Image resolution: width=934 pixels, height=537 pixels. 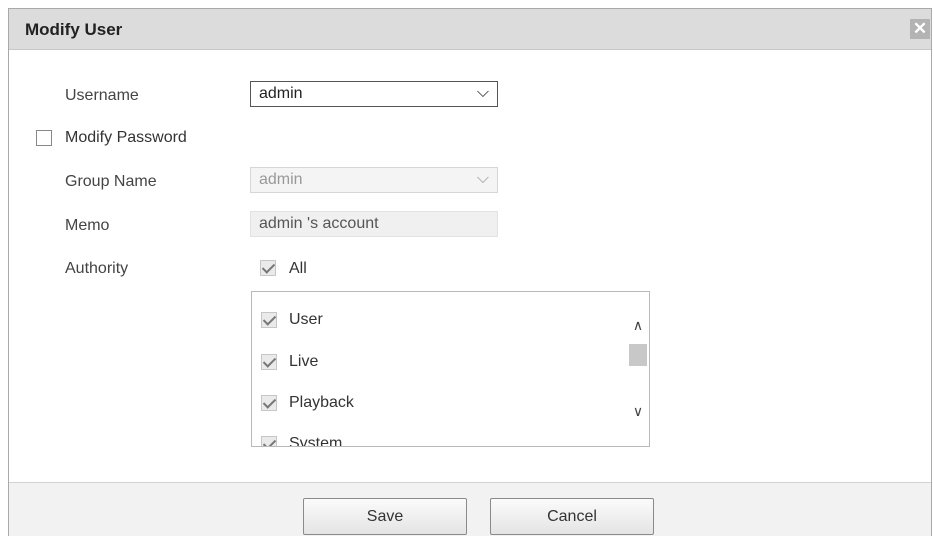 What do you see at coordinates (269, 320) in the screenshot?
I see `authority-user-checkbox` at bounding box center [269, 320].